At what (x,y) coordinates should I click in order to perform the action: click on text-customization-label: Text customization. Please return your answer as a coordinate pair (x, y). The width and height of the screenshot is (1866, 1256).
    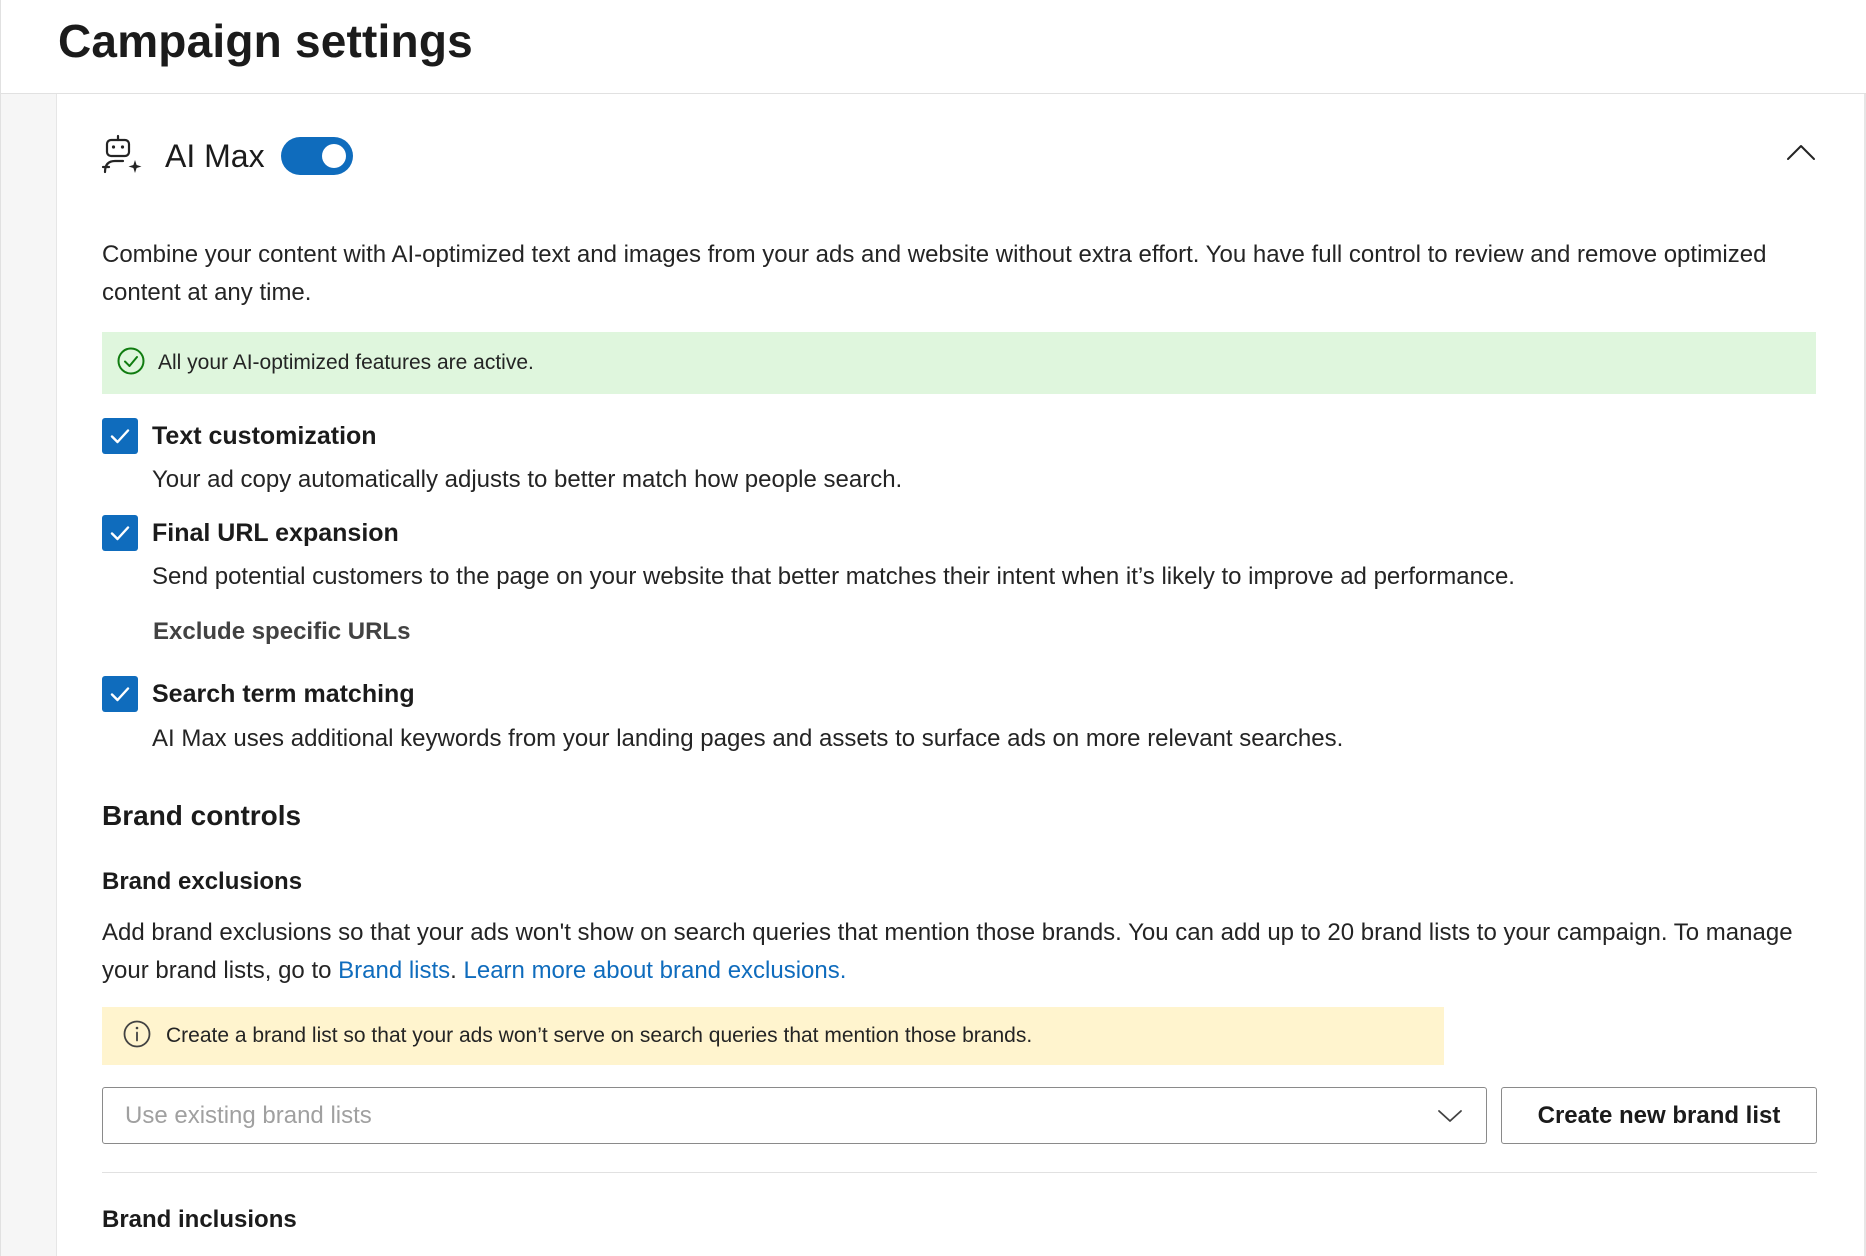
    Looking at the image, I should click on (264, 435).